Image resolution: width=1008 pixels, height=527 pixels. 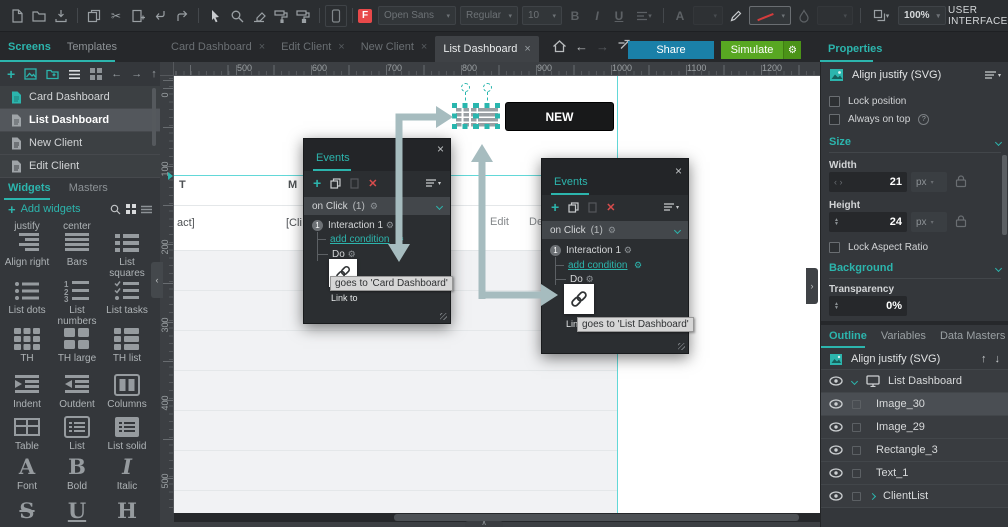 I want to click on widget-italic: I Italic, so click(x=127, y=474).